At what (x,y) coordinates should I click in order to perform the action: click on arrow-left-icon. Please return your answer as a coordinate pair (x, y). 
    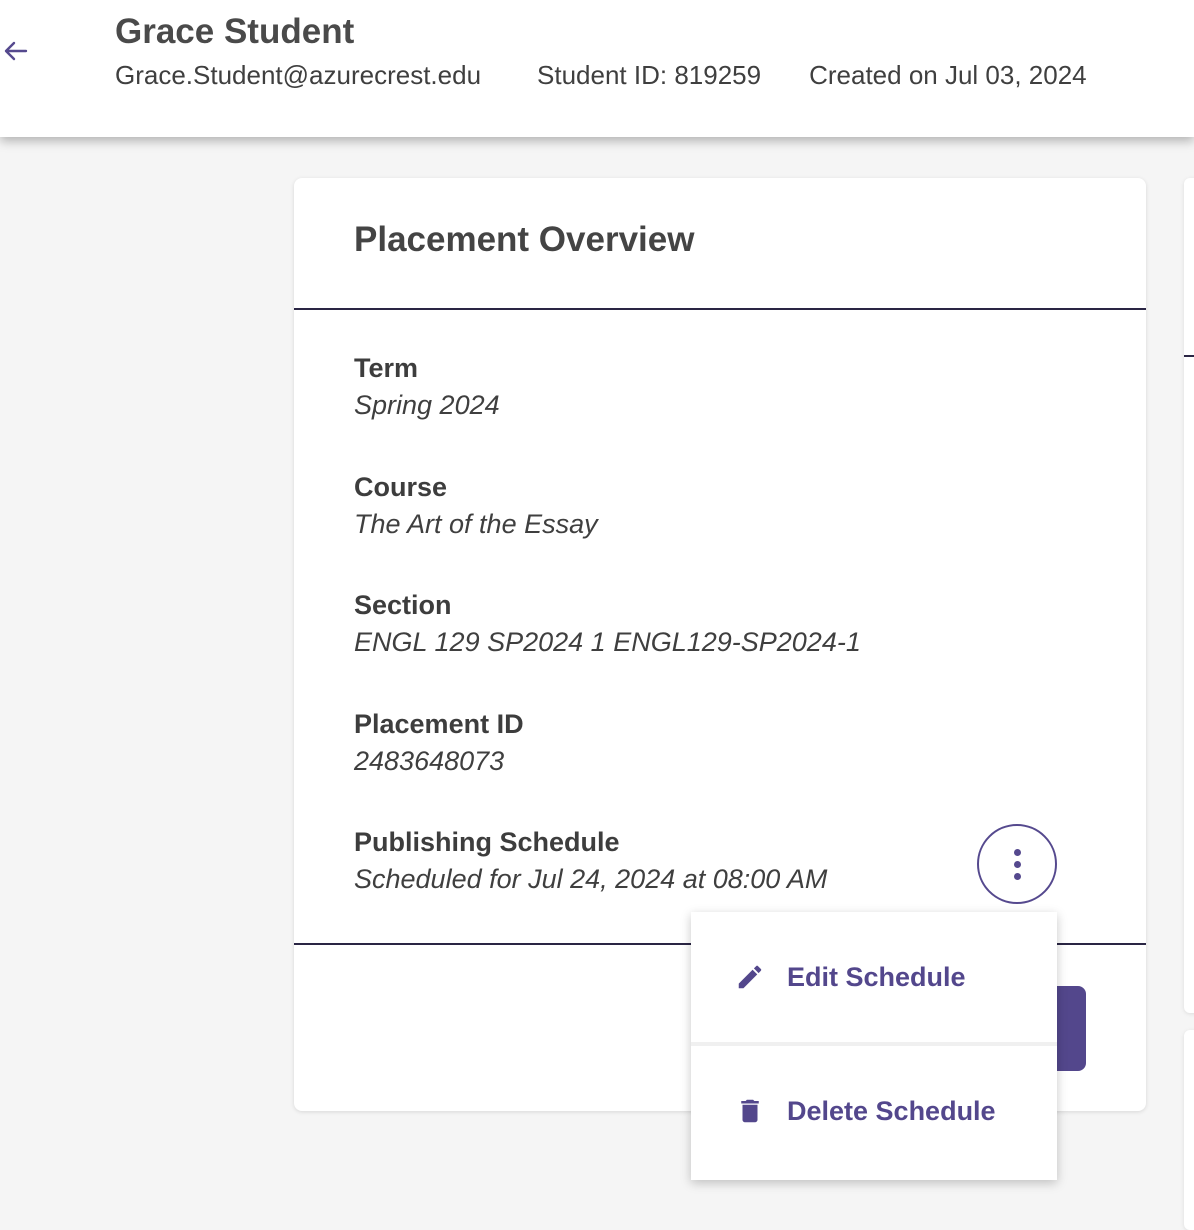
    Looking at the image, I should click on (16, 51).